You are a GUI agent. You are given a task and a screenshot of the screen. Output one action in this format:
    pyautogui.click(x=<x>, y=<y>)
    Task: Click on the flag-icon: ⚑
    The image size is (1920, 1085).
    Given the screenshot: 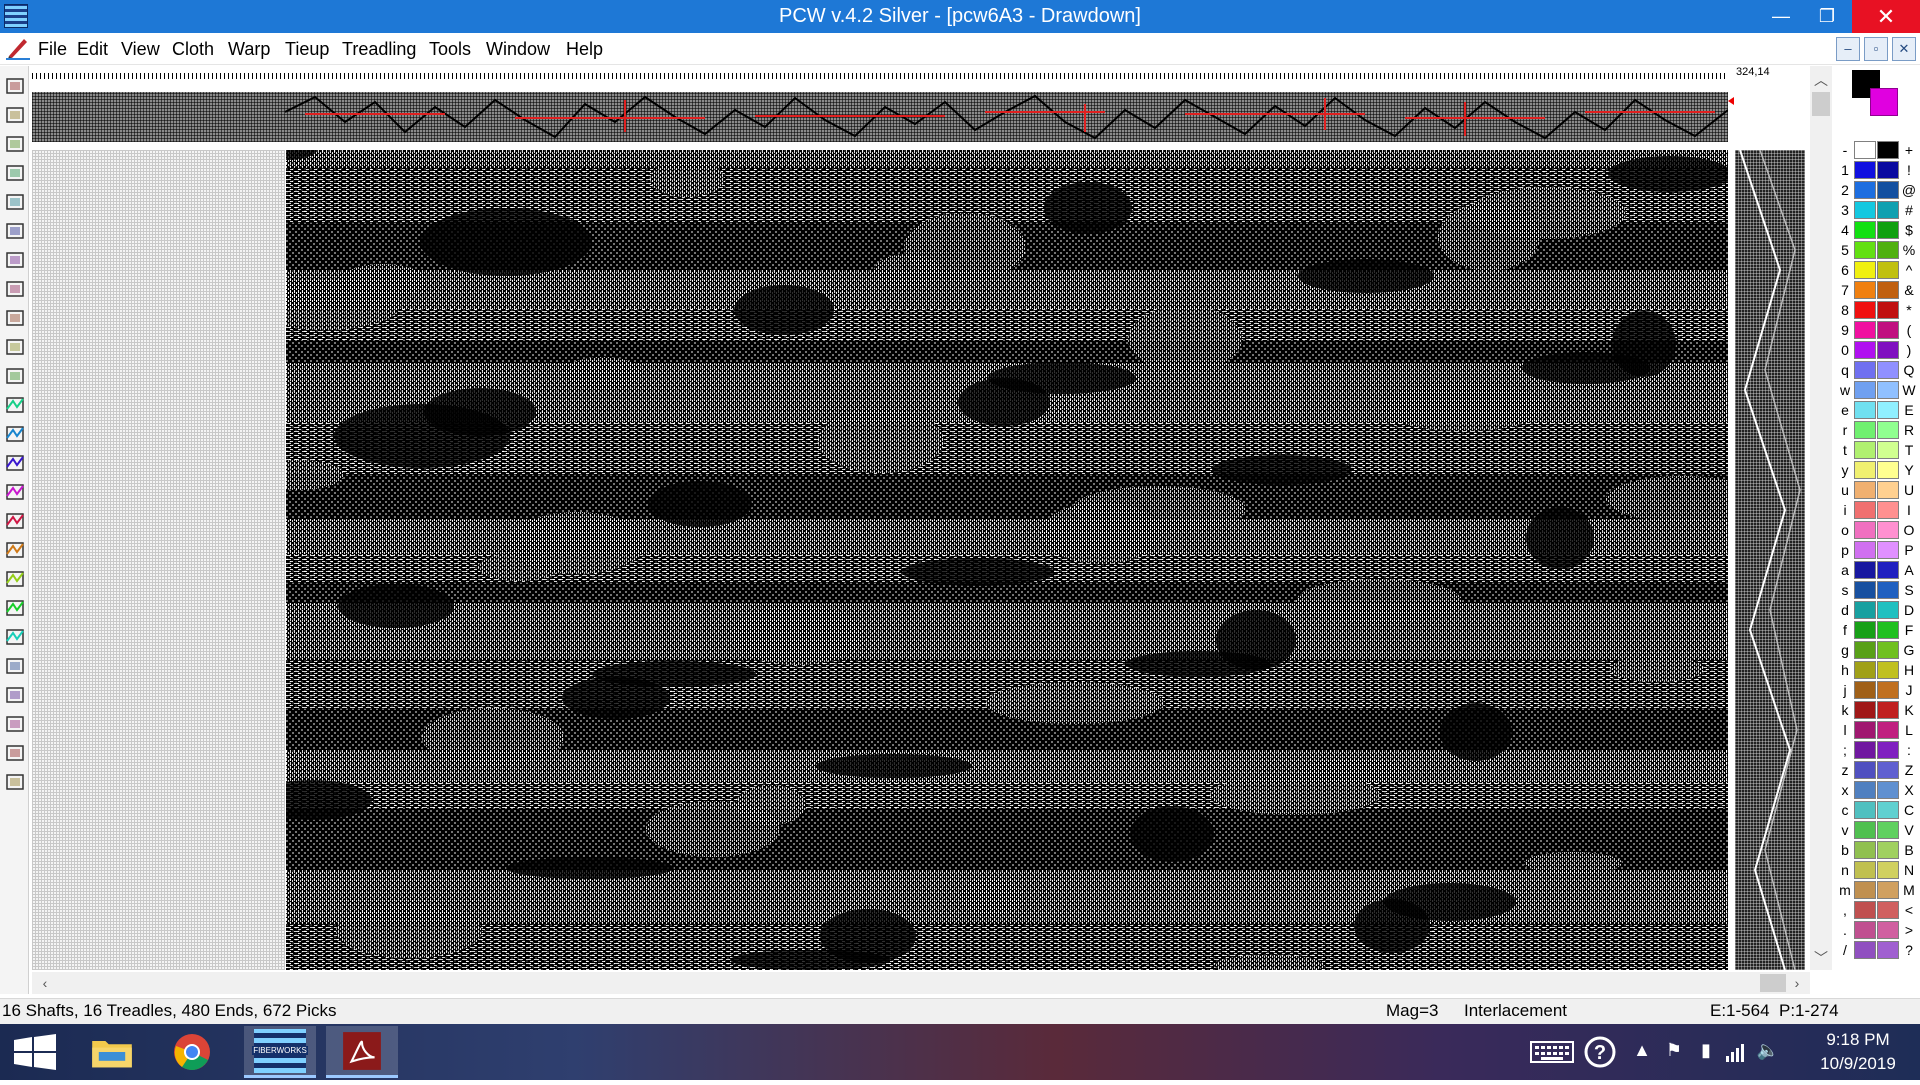 What is the action you would take?
    pyautogui.click(x=1674, y=1052)
    